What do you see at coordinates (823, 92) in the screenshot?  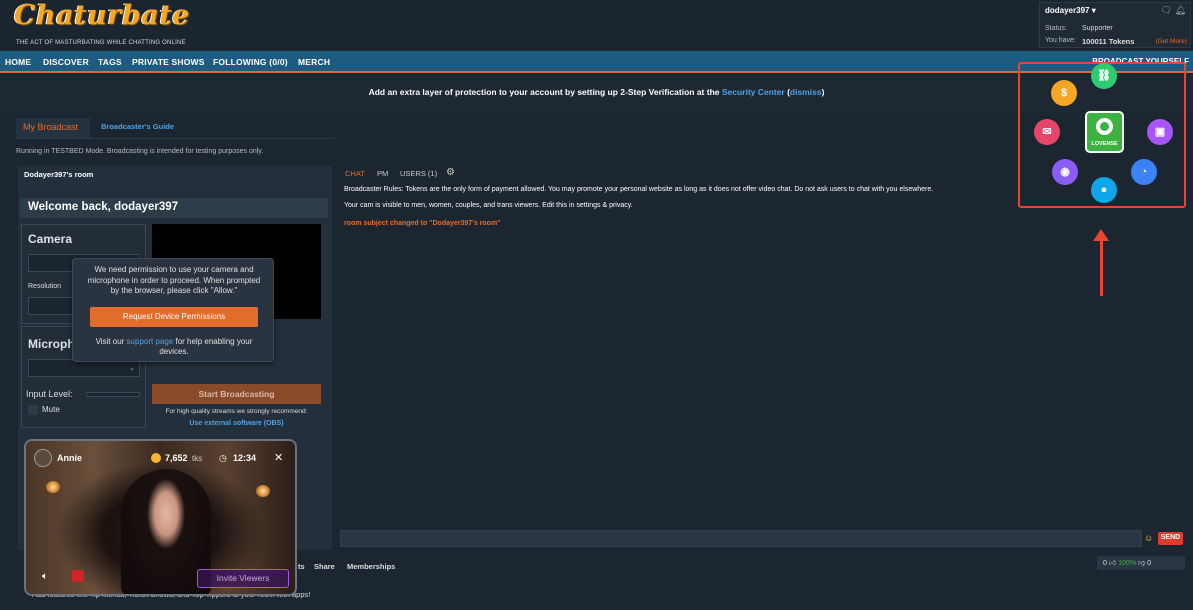 I see `banner-close-paren: )` at bounding box center [823, 92].